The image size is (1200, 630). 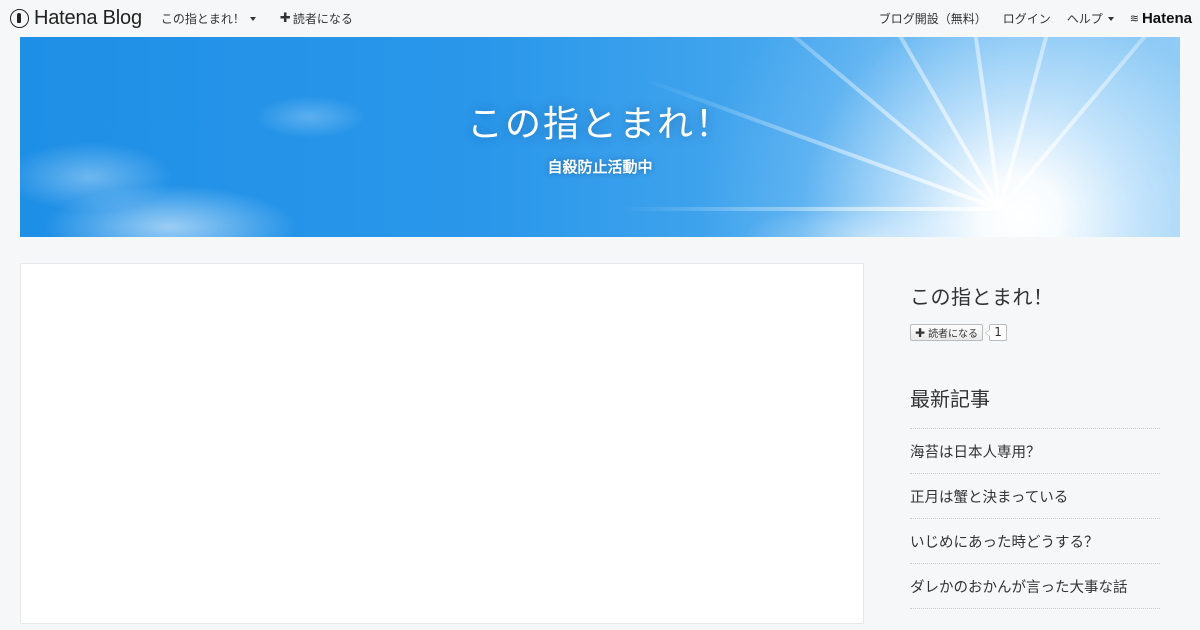 What do you see at coordinates (1035, 332) in the screenshot?
I see `subscribe-widget: ✚ 読者になる 1` at bounding box center [1035, 332].